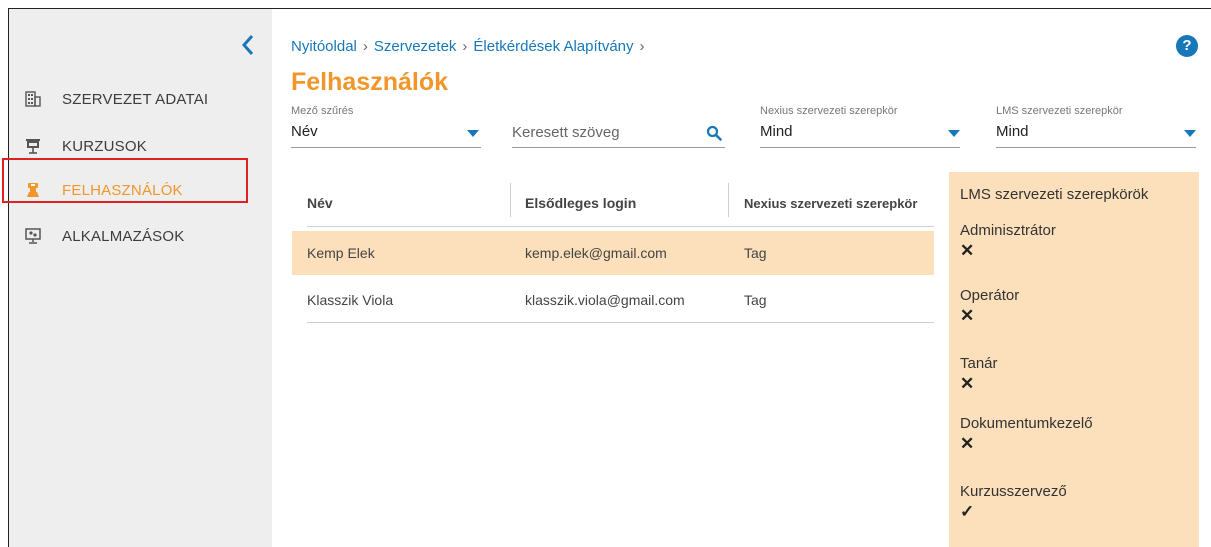 The height and width of the screenshot is (547, 1211). What do you see at coordinates (620, 322) in the screenshot?
I see `row-divider` at bounding box center [620, 322].